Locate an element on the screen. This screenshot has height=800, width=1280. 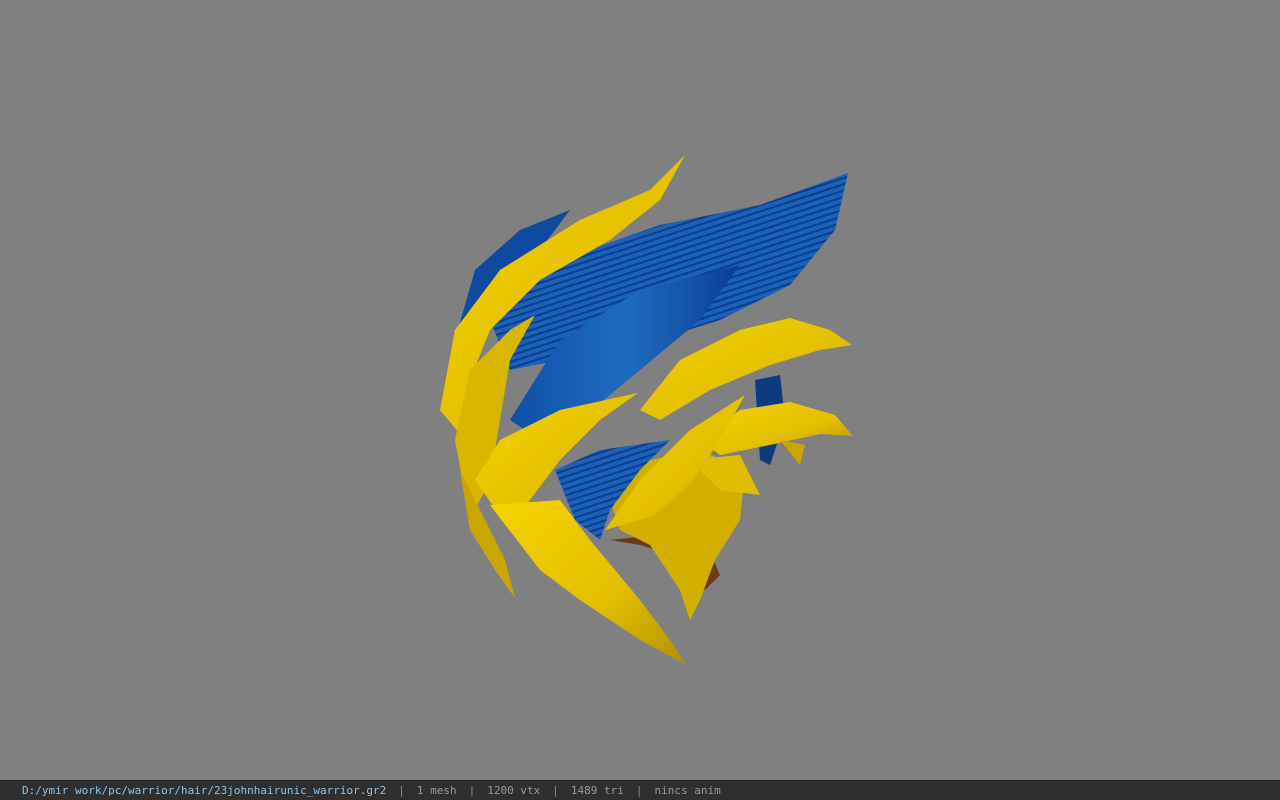
triangle-count-label: 1489 tri is located at coordinates (597, 790).